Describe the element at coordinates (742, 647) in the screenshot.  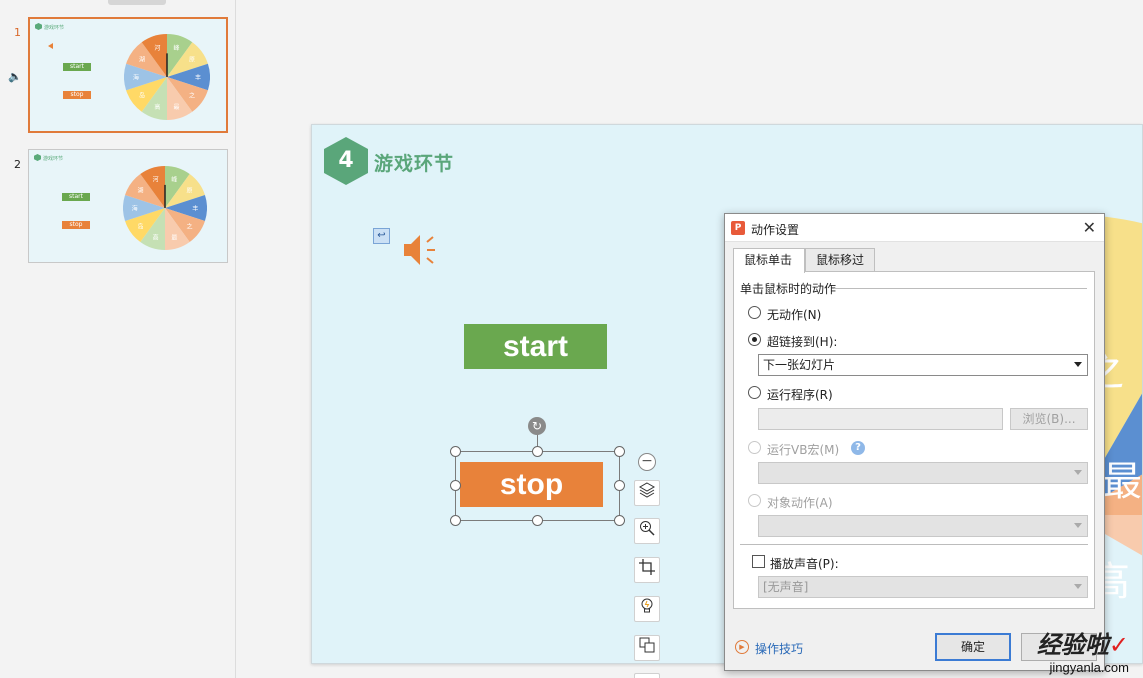
I see `play-icon: ▶` at that location.